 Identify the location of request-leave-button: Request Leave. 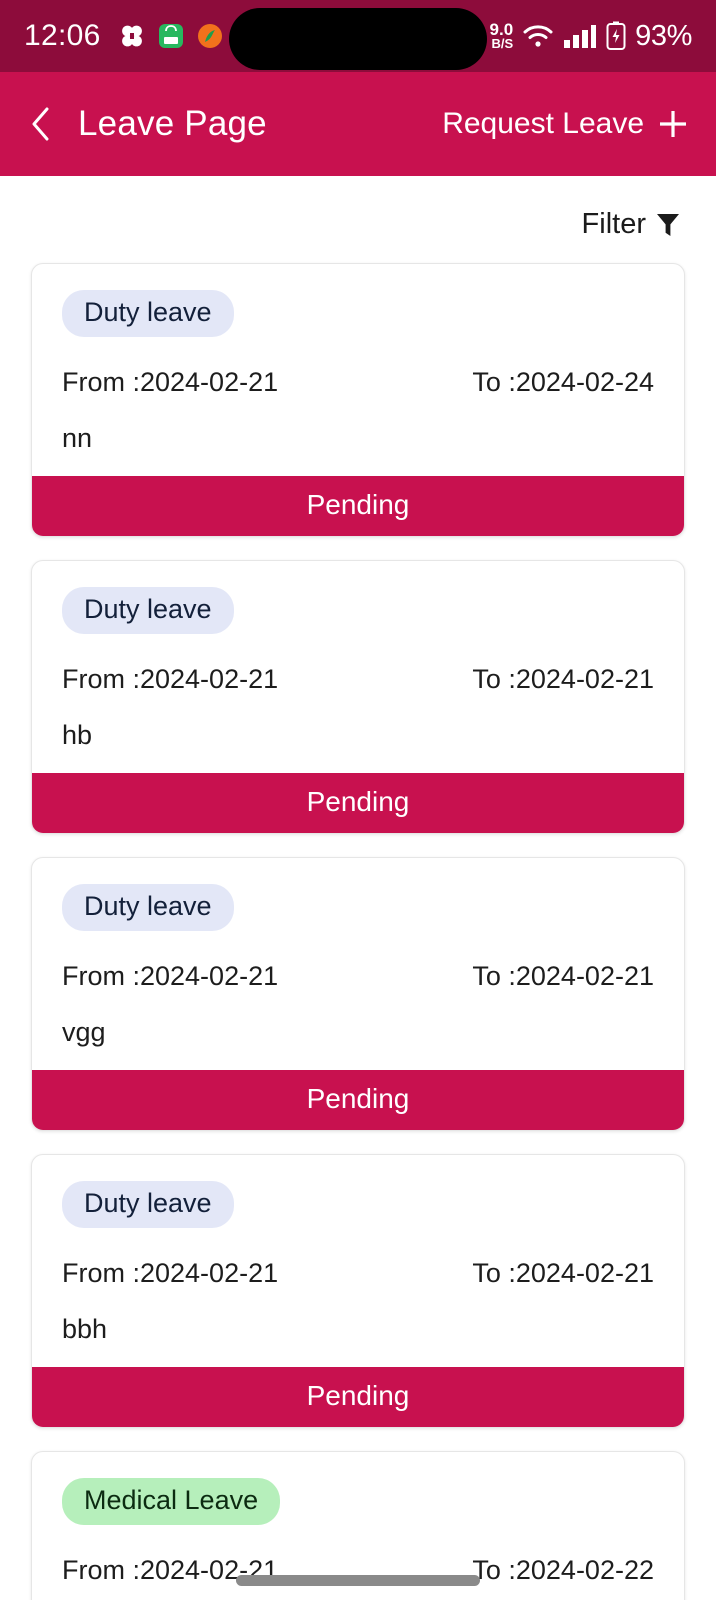
(566, 124).